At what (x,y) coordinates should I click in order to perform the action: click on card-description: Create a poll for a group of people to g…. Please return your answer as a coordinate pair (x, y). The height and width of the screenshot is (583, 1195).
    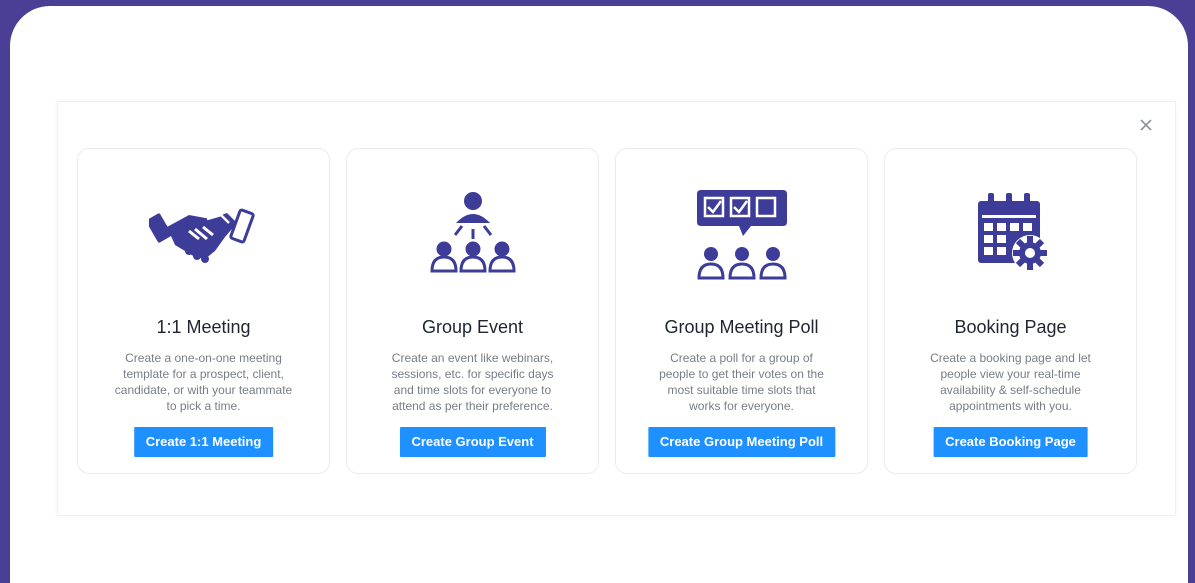
    Looking at the image, I should click on (741, 382).